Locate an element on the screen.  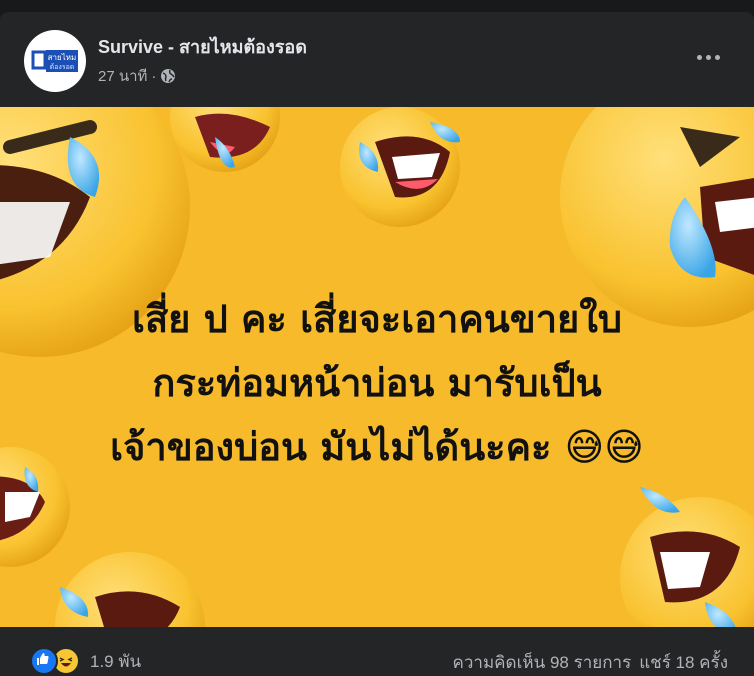
avatar-logo: สายไหม ต้องรอด is located at coordinates (54, 61).